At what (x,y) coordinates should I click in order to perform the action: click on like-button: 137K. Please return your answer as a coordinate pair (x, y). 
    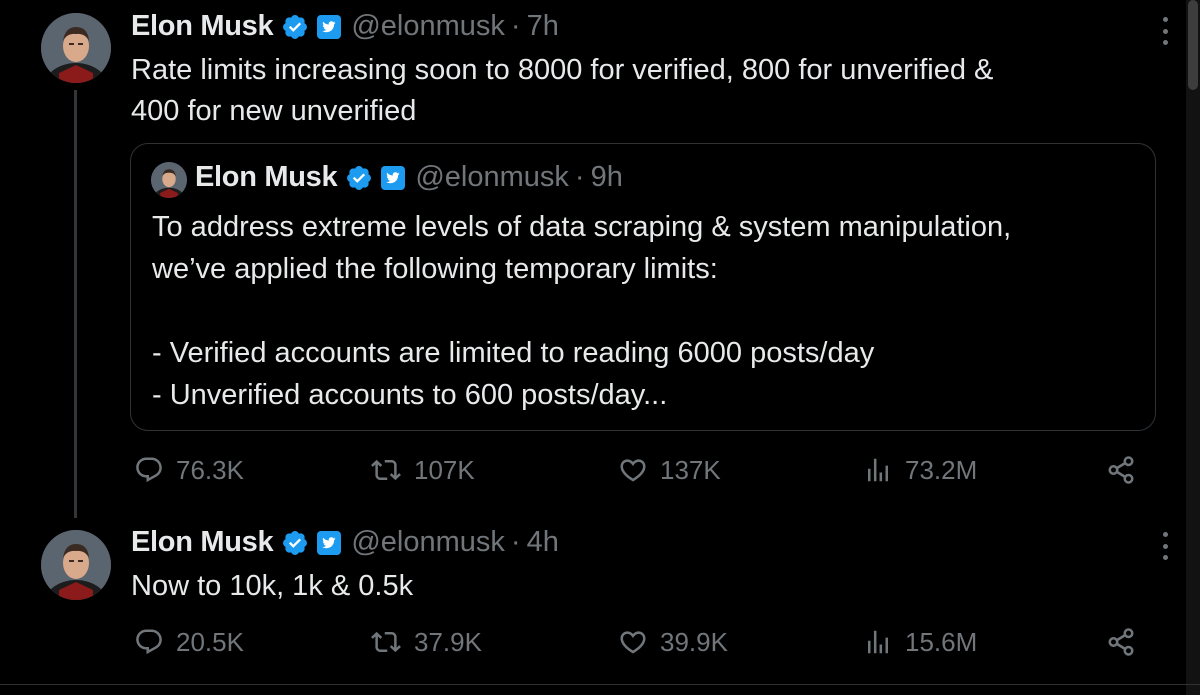
    Looking at the image, I should click on (669, 470).